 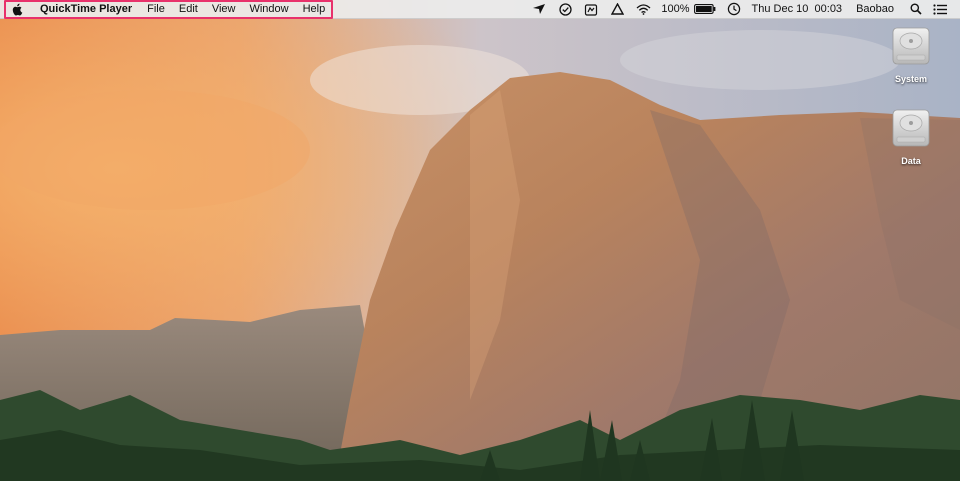 I want to click on menu-file: File, so click(x=156, y=9).